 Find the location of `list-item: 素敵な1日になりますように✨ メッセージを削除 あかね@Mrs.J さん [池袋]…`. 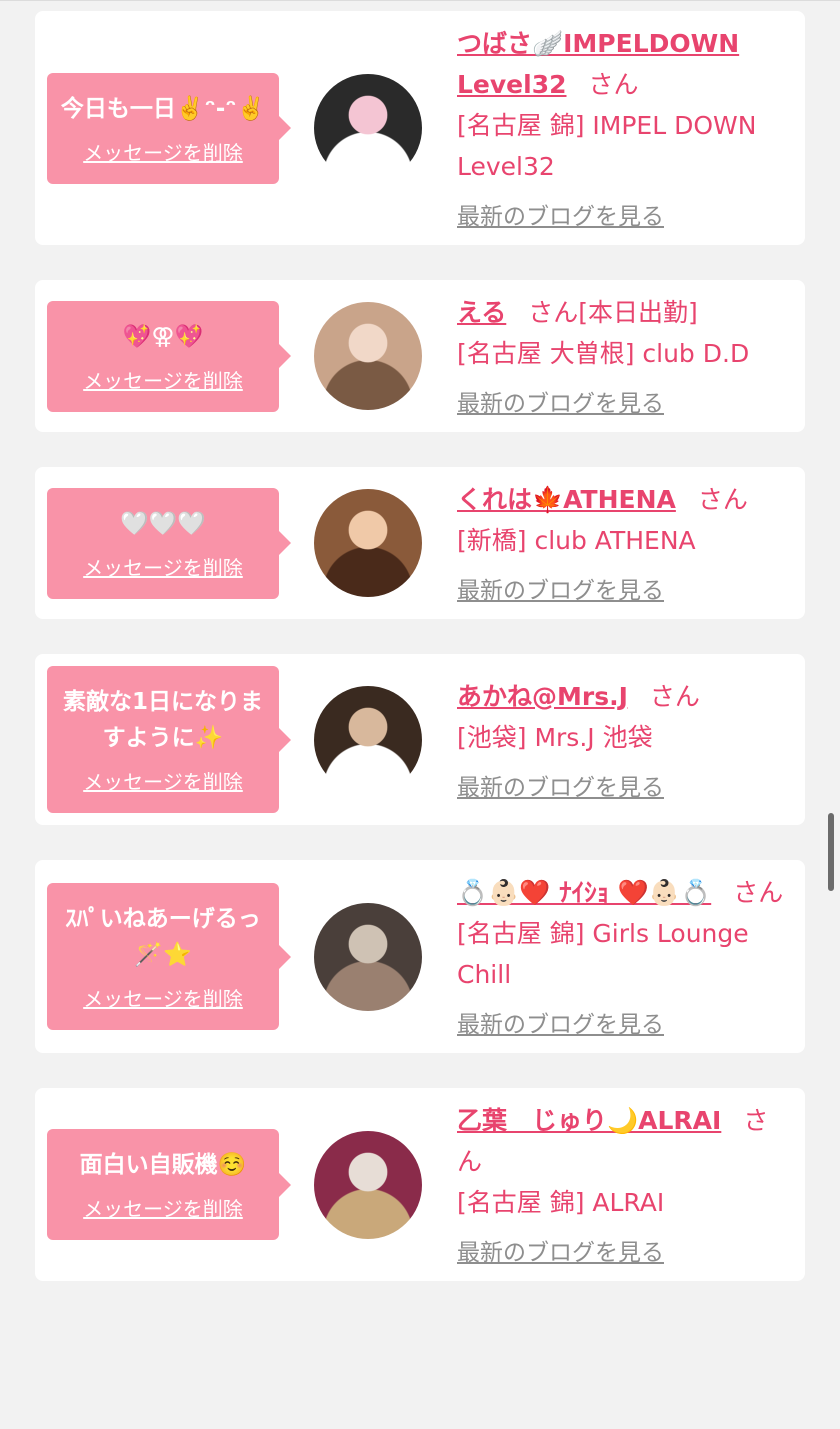

list-item: 素敵な1日になりますように✨ メッセージを削除 あかね@Mrs.J さん [池袋]… is located at coordinates (420, 739).